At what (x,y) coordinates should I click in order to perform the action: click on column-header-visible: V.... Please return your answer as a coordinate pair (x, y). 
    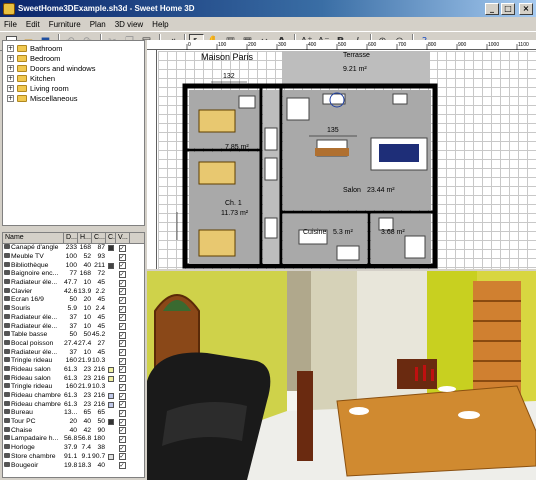
    Looking at the image, I should click on (123, 238).